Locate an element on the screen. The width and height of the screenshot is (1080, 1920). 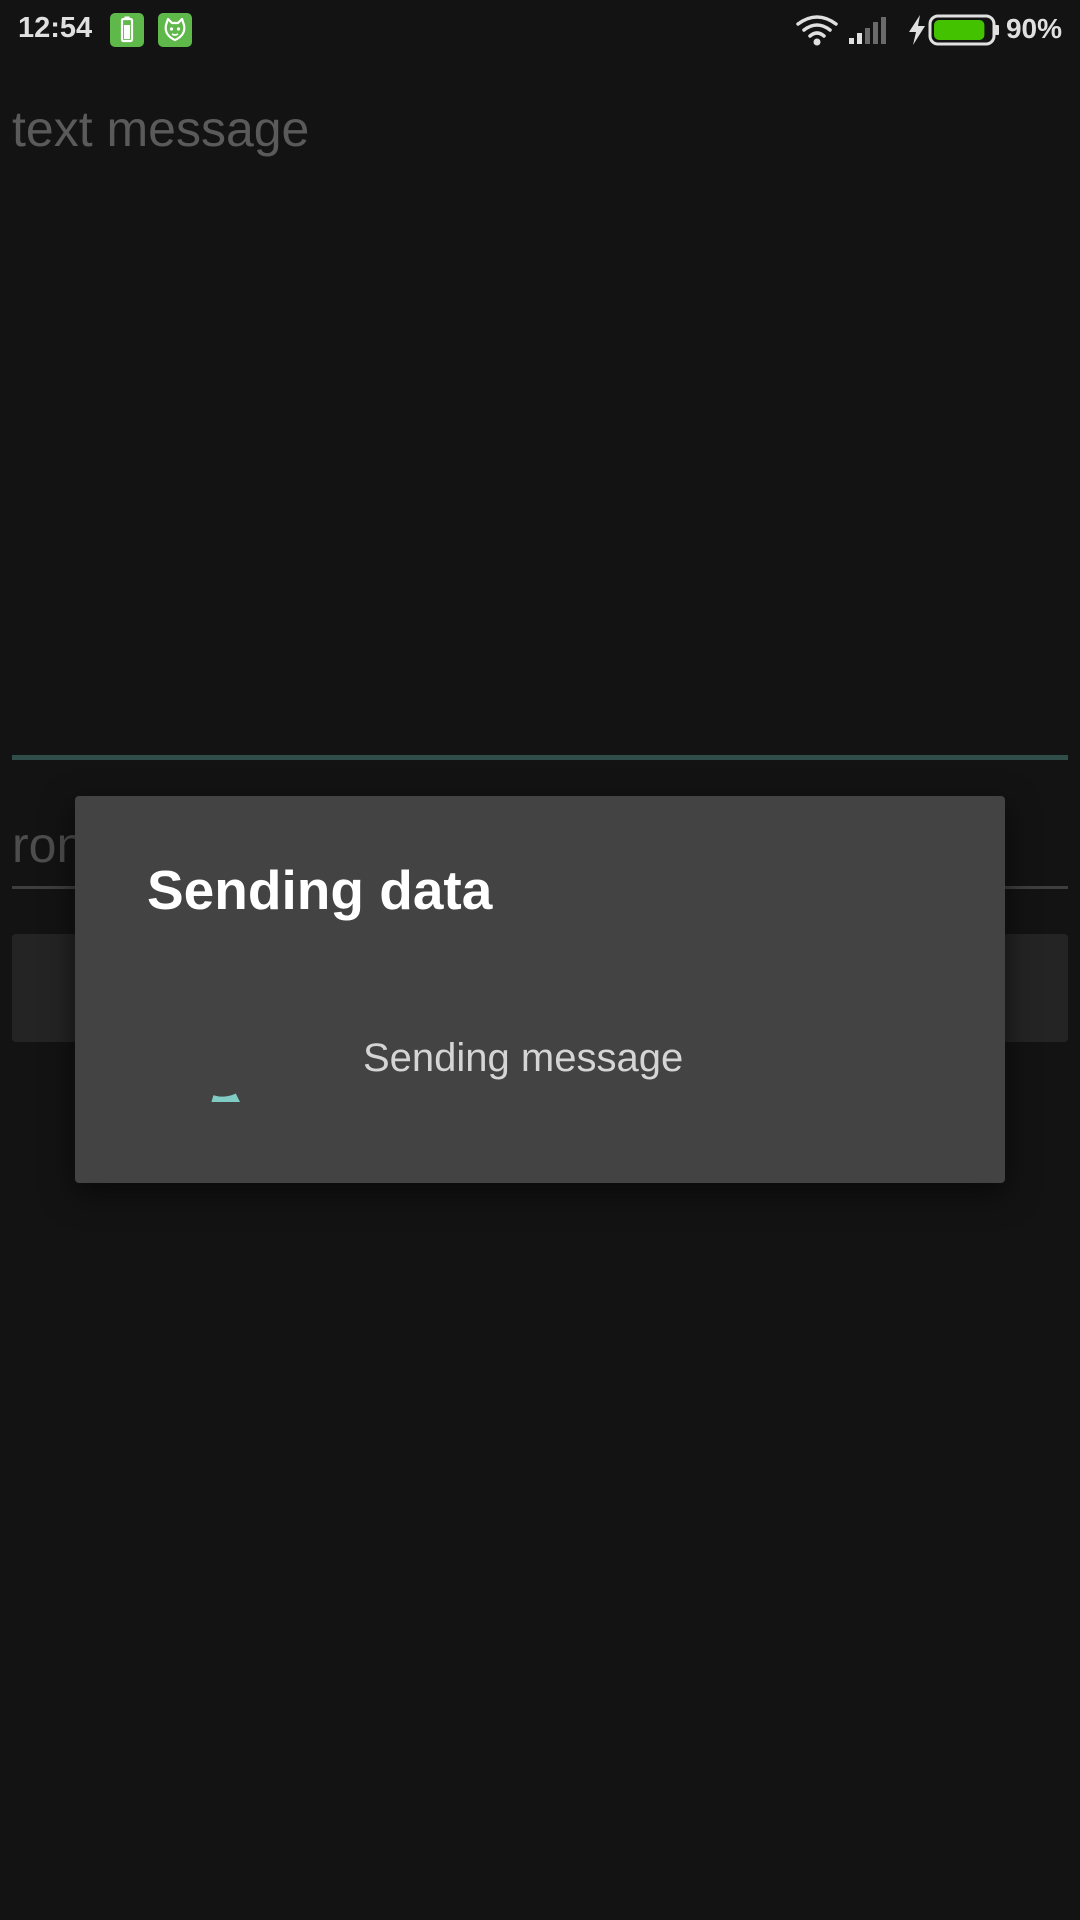
dialog-title: Sending data is located at coordinates (320, 890).